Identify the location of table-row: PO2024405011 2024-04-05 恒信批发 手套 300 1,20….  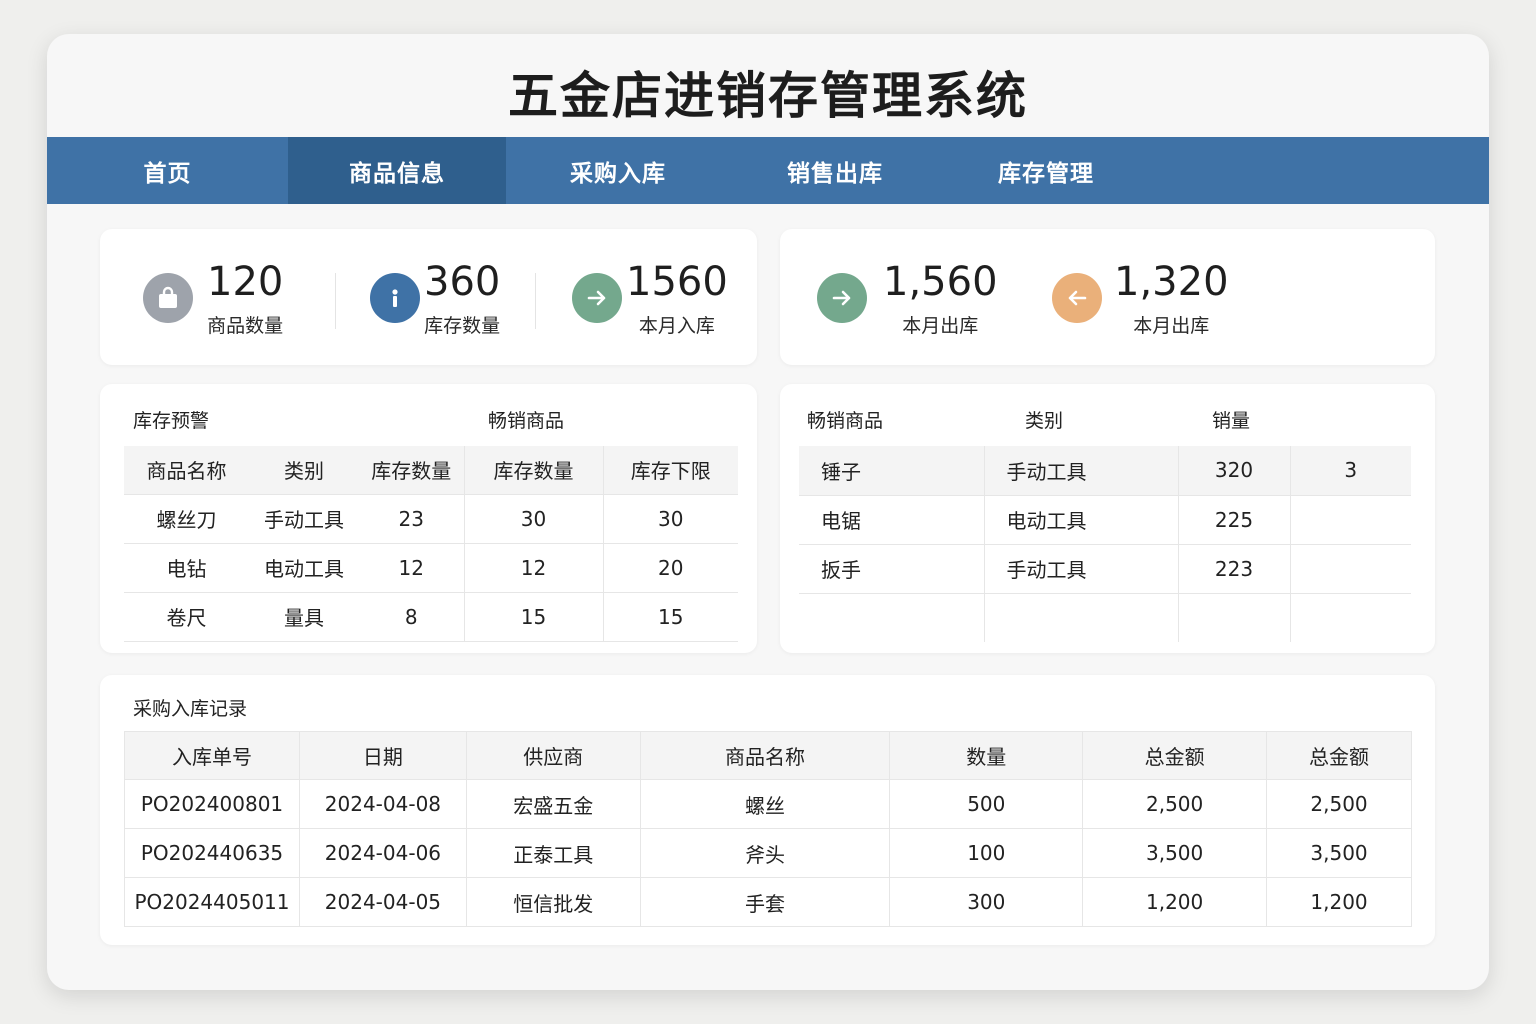
(768, 902).